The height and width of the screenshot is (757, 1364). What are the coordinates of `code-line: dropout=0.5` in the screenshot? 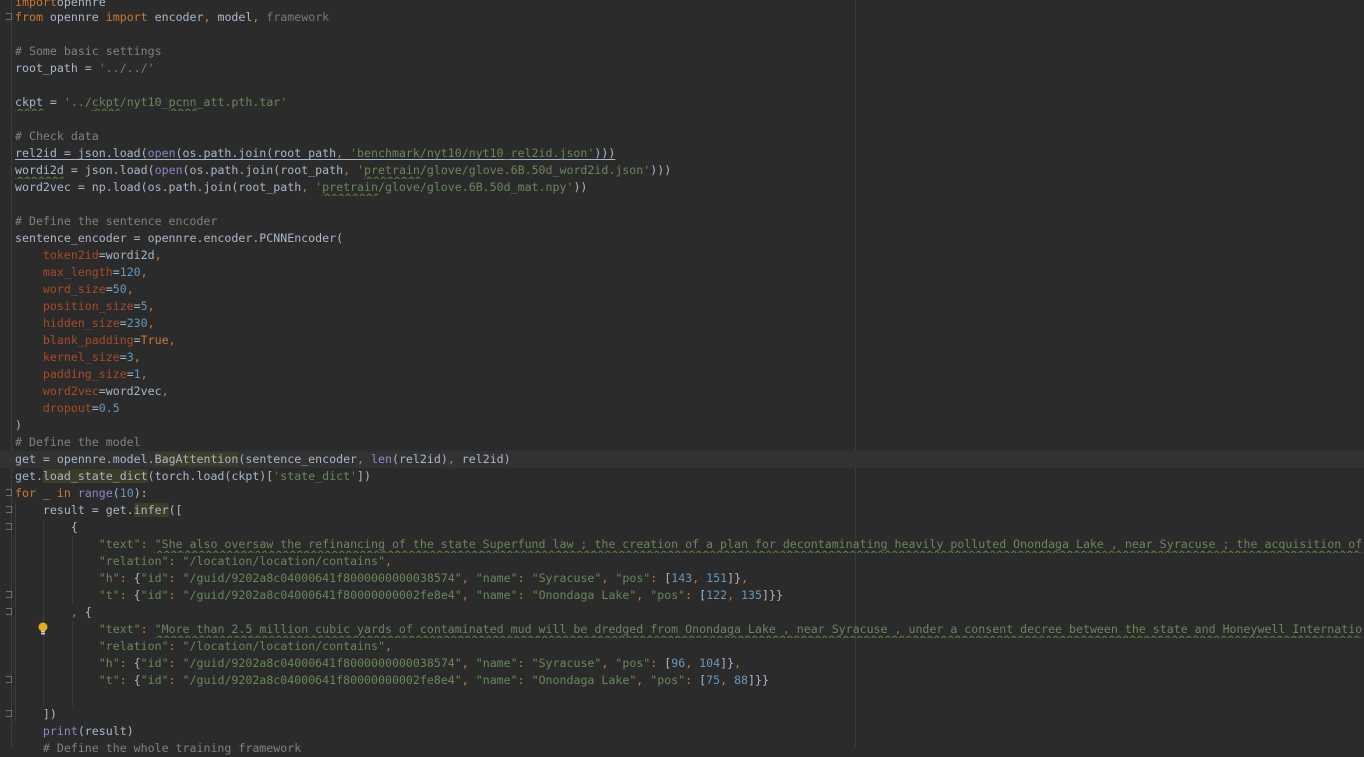 It's located at (682, 408).